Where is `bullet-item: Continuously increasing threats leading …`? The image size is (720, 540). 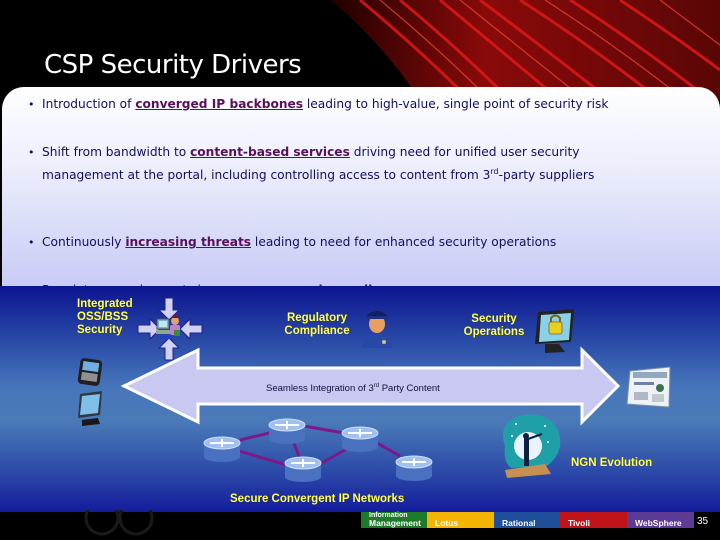
bullet-item: Continuously increasing threats leading … is located at coordinates (368, 242).